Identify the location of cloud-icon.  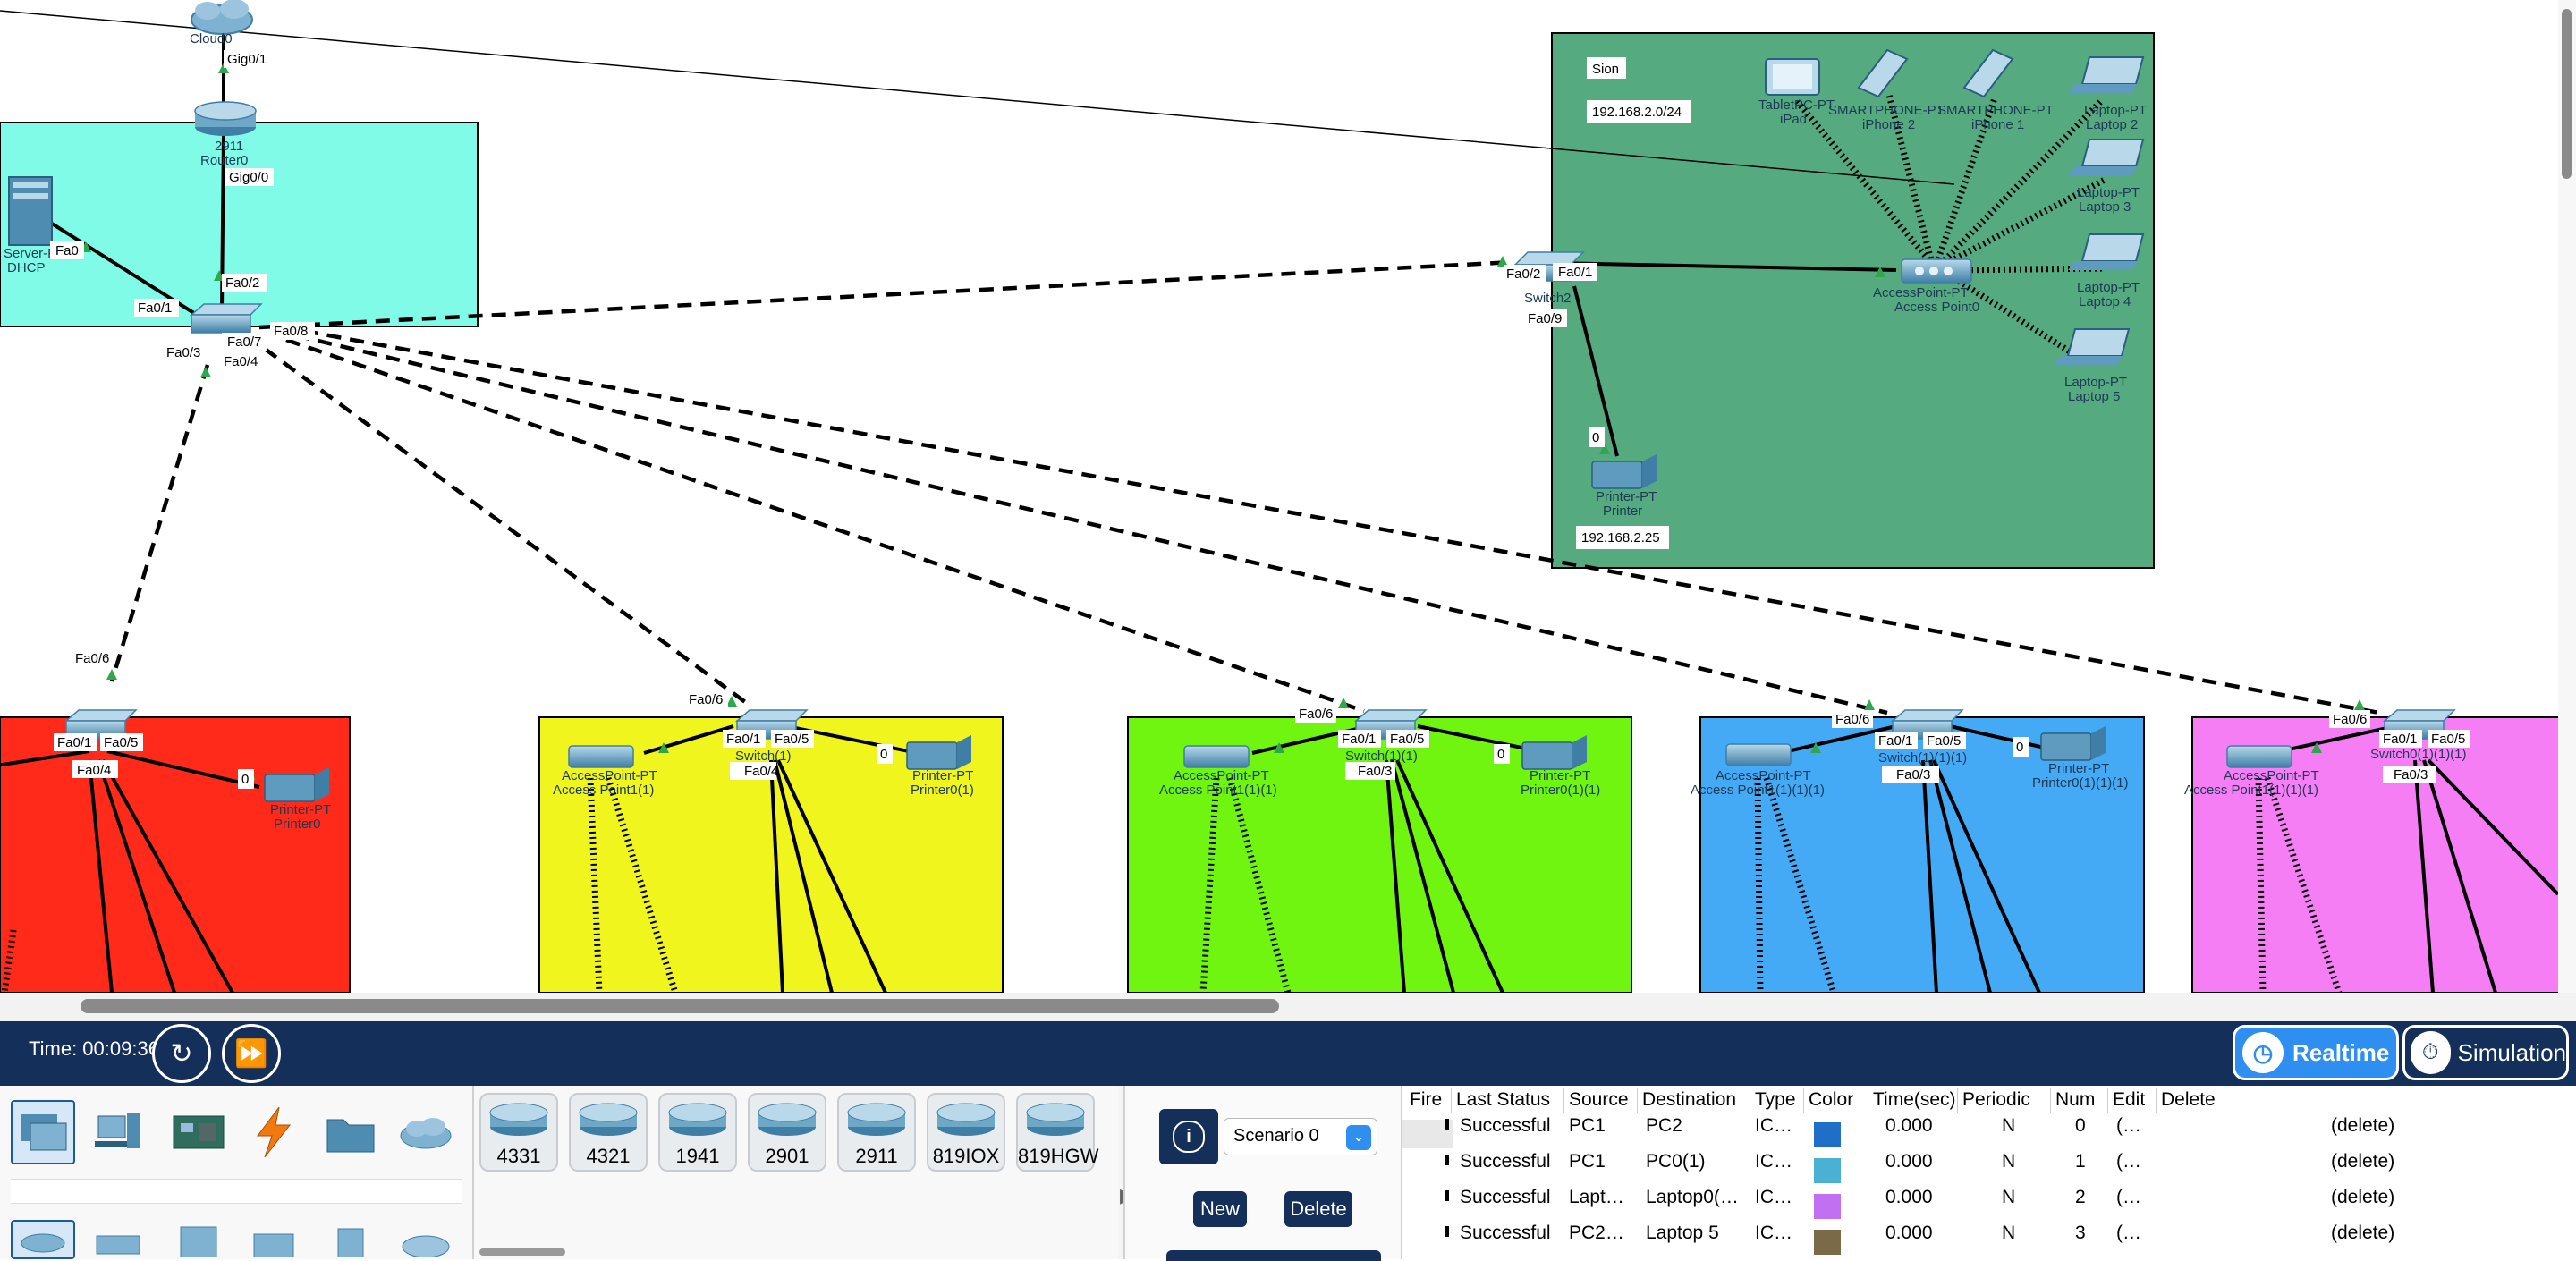
(222, 17).